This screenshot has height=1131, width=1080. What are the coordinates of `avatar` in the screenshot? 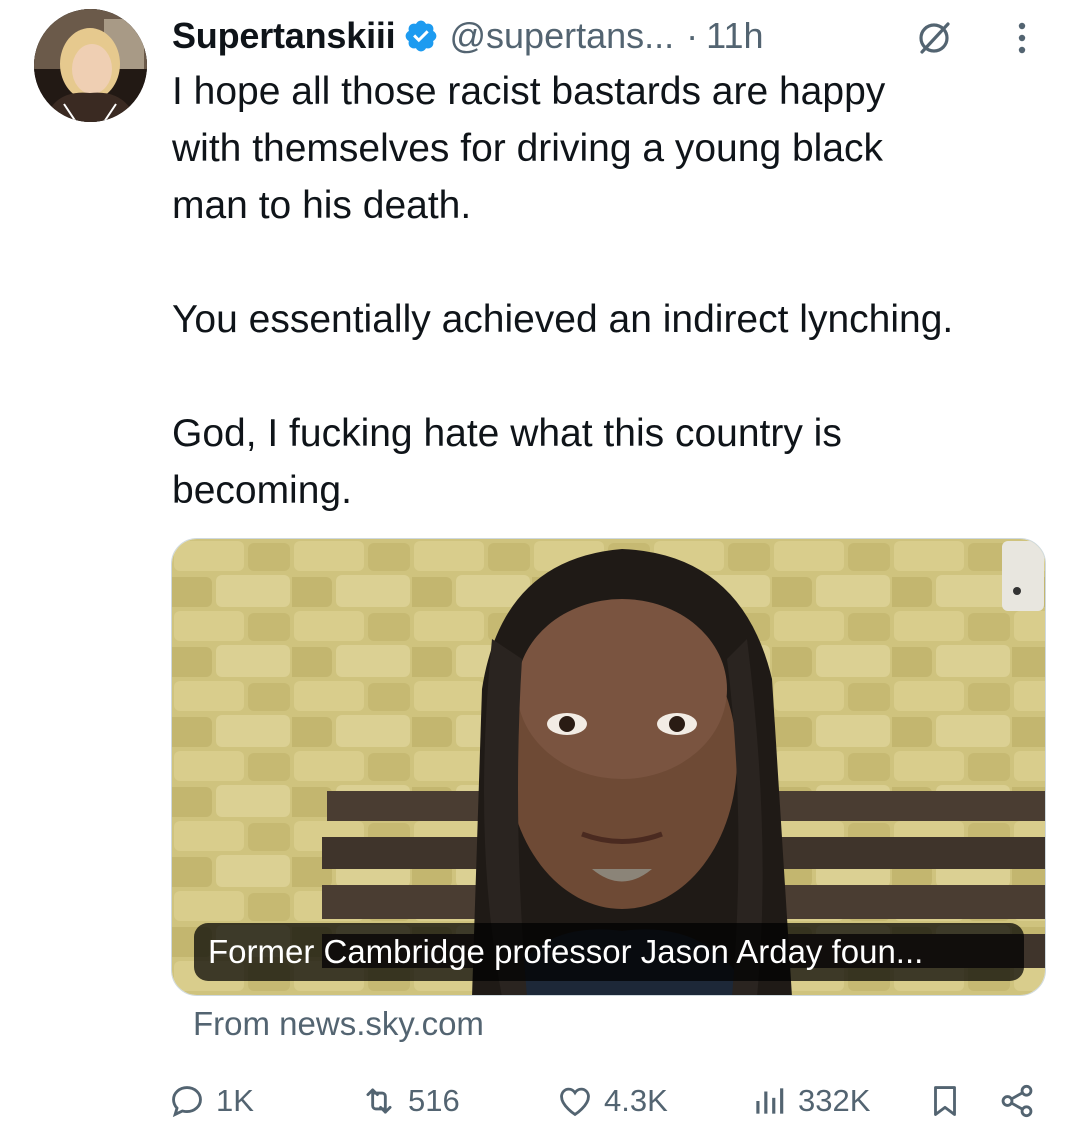 It's located at (90, 65).